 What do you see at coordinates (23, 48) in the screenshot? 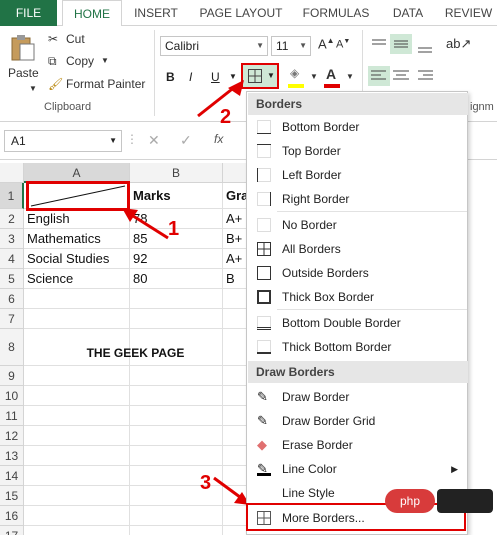
I see `paste-icon` at bounding box center [23, 48].